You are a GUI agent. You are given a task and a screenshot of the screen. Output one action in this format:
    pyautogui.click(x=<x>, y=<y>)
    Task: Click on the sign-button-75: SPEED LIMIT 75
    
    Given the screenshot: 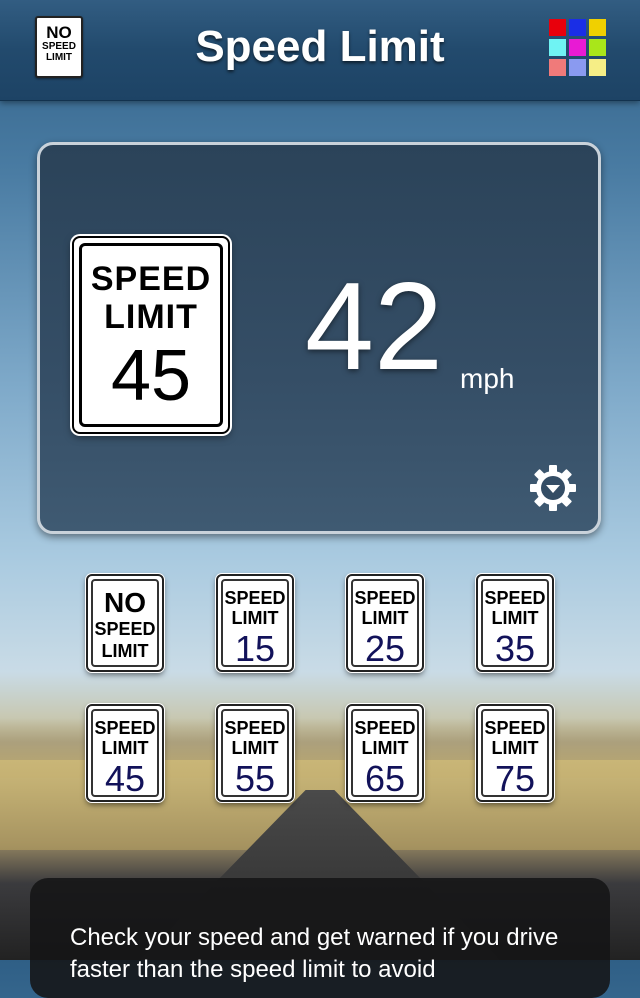 What is the action you would take?
    pyautogui.click(x=515, y=753)
    